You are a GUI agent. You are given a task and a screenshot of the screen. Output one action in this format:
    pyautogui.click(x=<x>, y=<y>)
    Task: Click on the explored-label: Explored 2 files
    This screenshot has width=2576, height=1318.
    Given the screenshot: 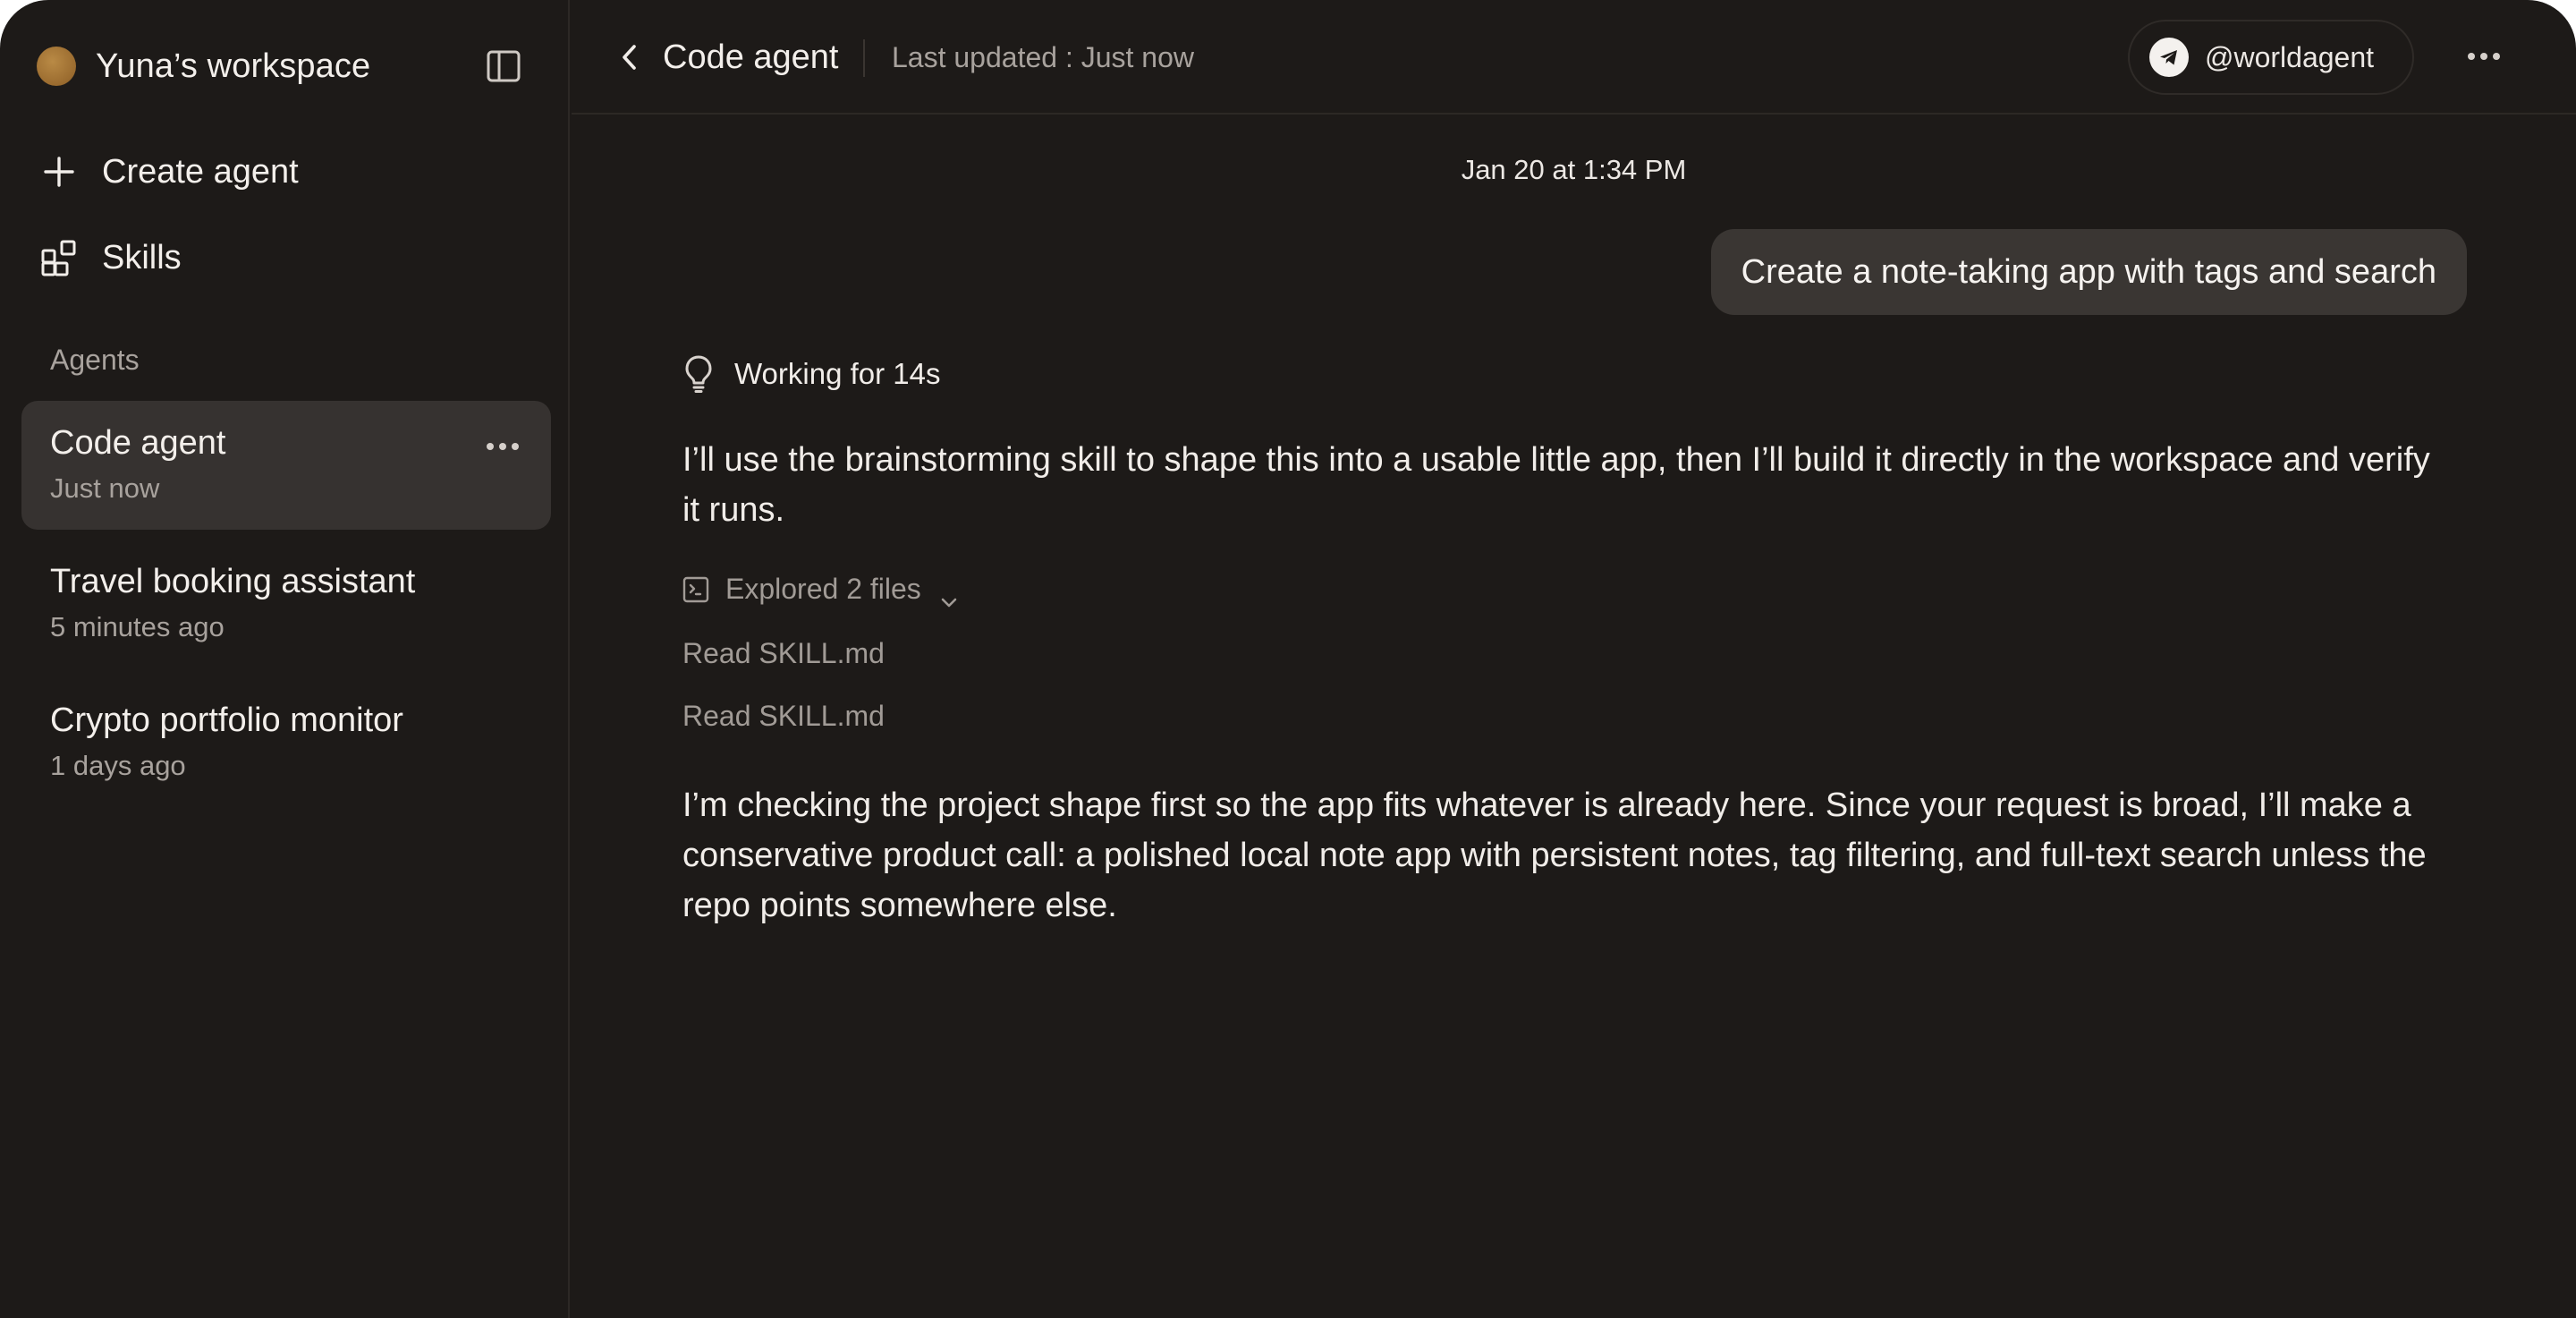 What is the action you would take?
    pyautogui.click(x=823, y=589)
    